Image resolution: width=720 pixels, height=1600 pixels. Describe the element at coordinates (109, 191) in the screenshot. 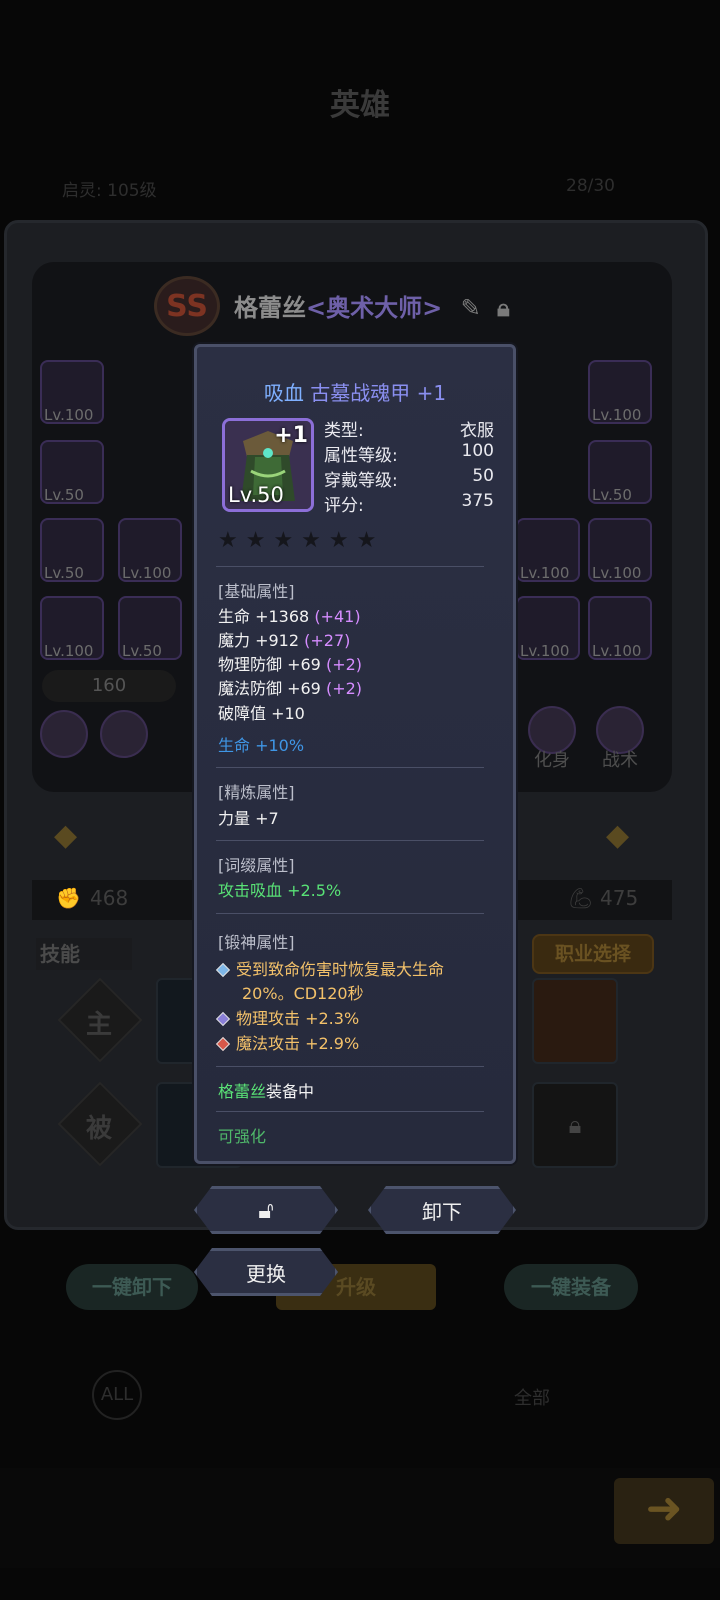

I see `awaken-level: 启灵: 105级` at that location.